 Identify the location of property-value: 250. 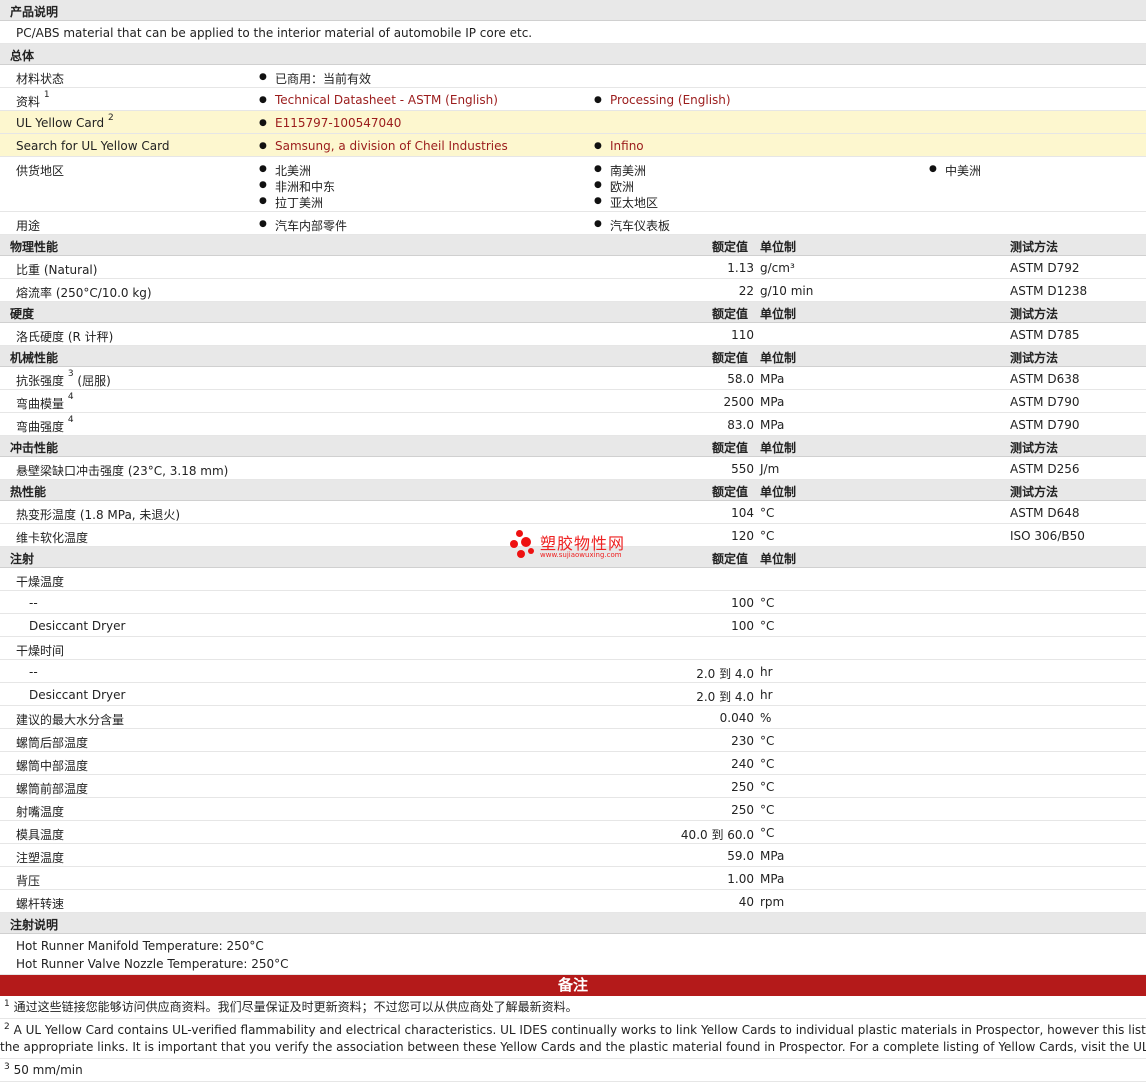
(742, 810).